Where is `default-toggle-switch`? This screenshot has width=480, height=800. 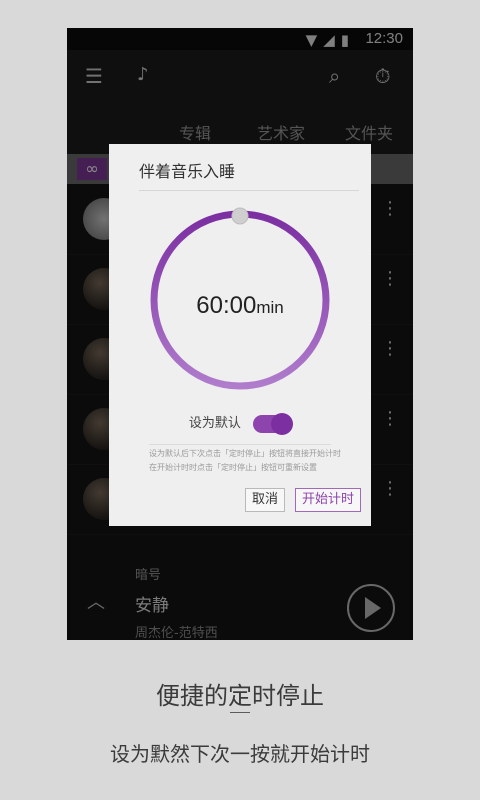
default-toggle-switch is located at coordinates (273, 423).